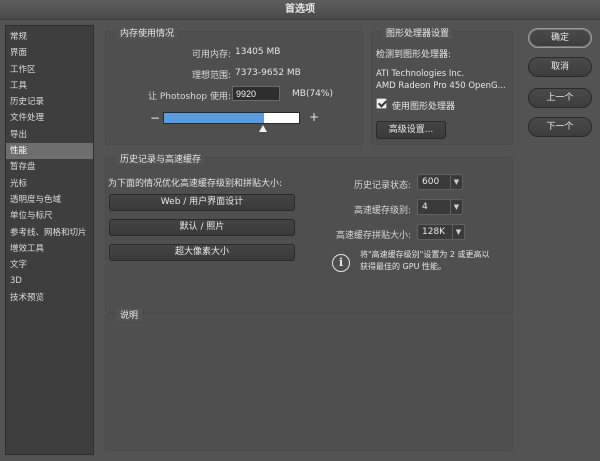 Image resolution: width=600 pixels, height=461 pixels. Describe the element at coordinates (560, 38) in the screenshot. I see `ok-button: 确定` at that location.